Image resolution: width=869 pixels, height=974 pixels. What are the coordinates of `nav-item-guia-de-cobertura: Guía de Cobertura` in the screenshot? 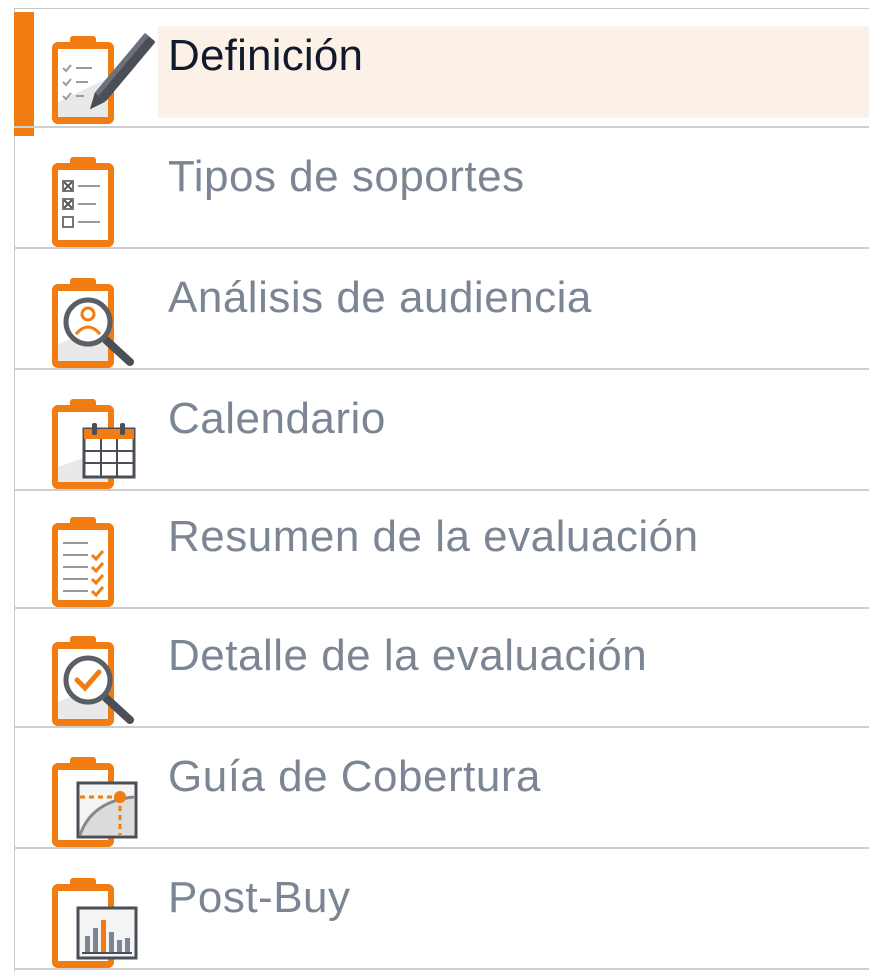 It's located at (441, 789).